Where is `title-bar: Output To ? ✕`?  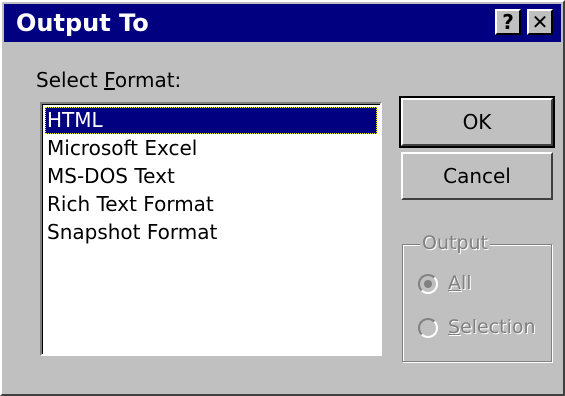
title-bar: Output To ? ✕ is located at coordinates (282, 23).